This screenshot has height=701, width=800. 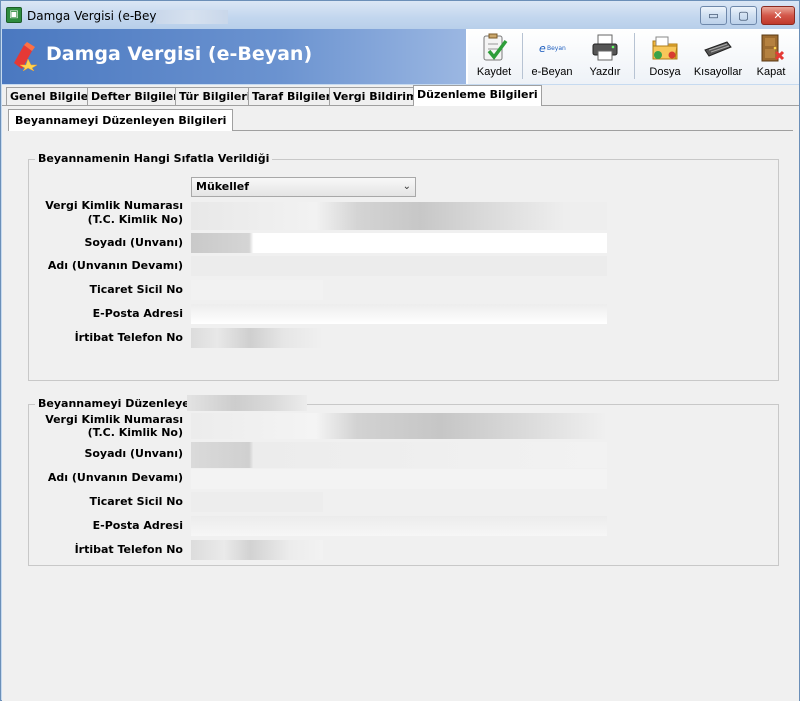 I want to click on exit-label: Kapat, so click(x=771, y=72).